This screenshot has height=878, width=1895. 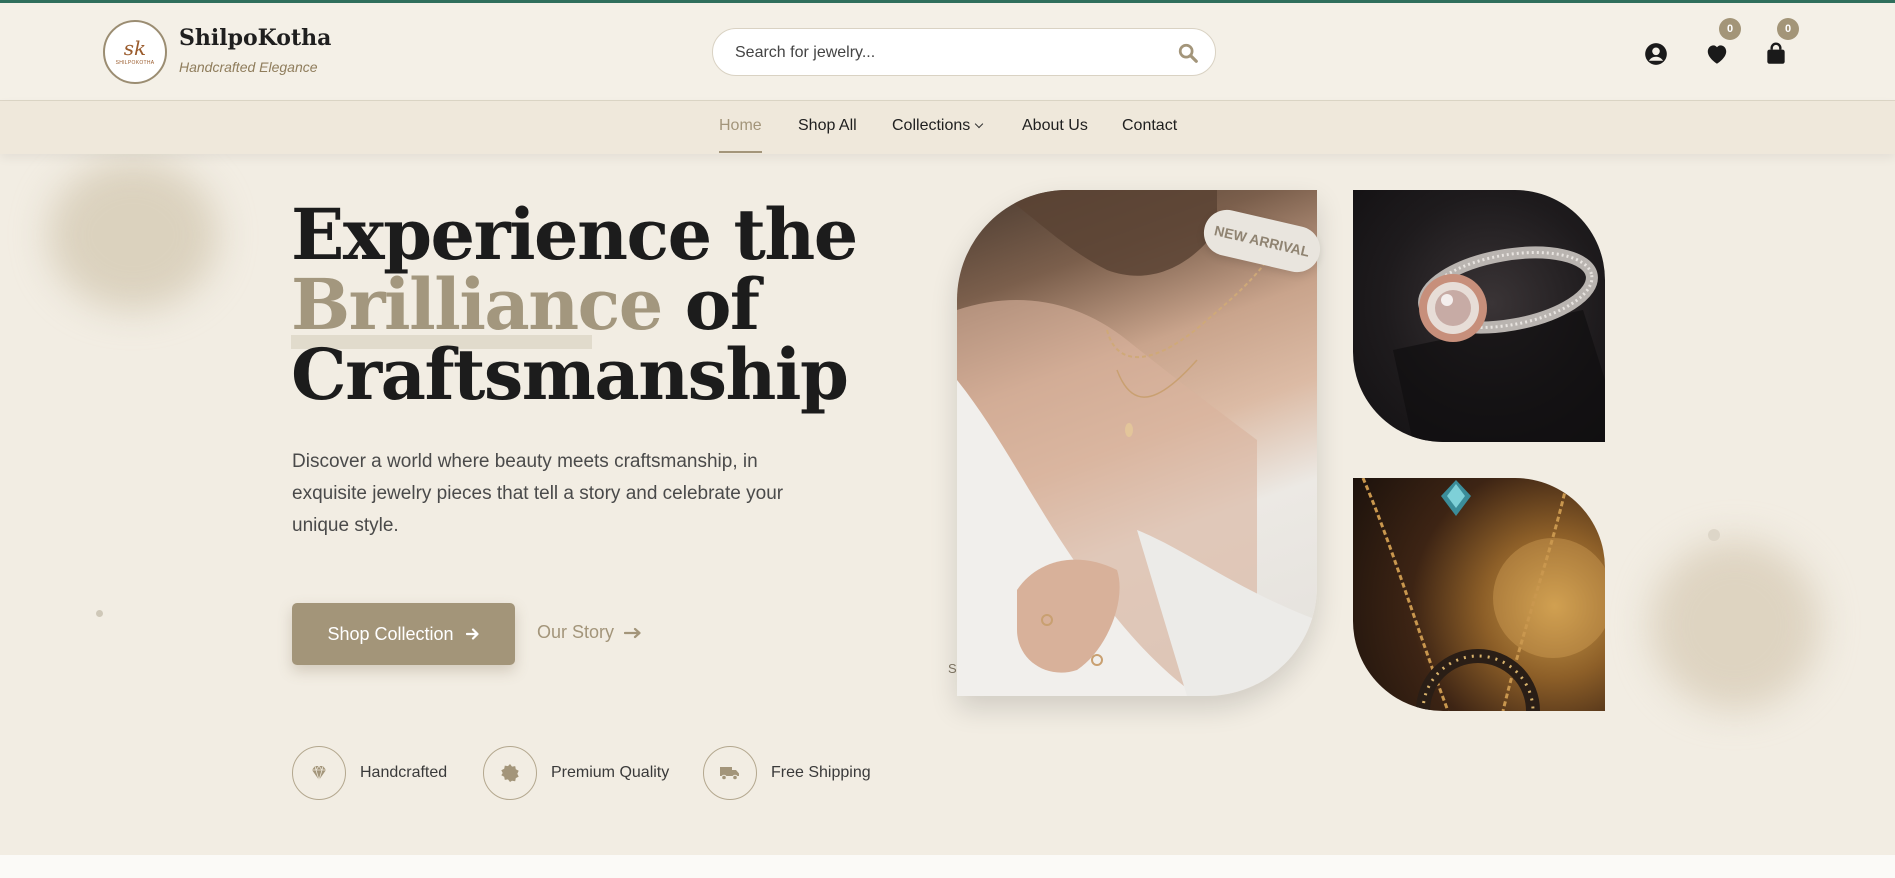 I want to click on necklace-model-illustration, so click(x=1137, y=443).